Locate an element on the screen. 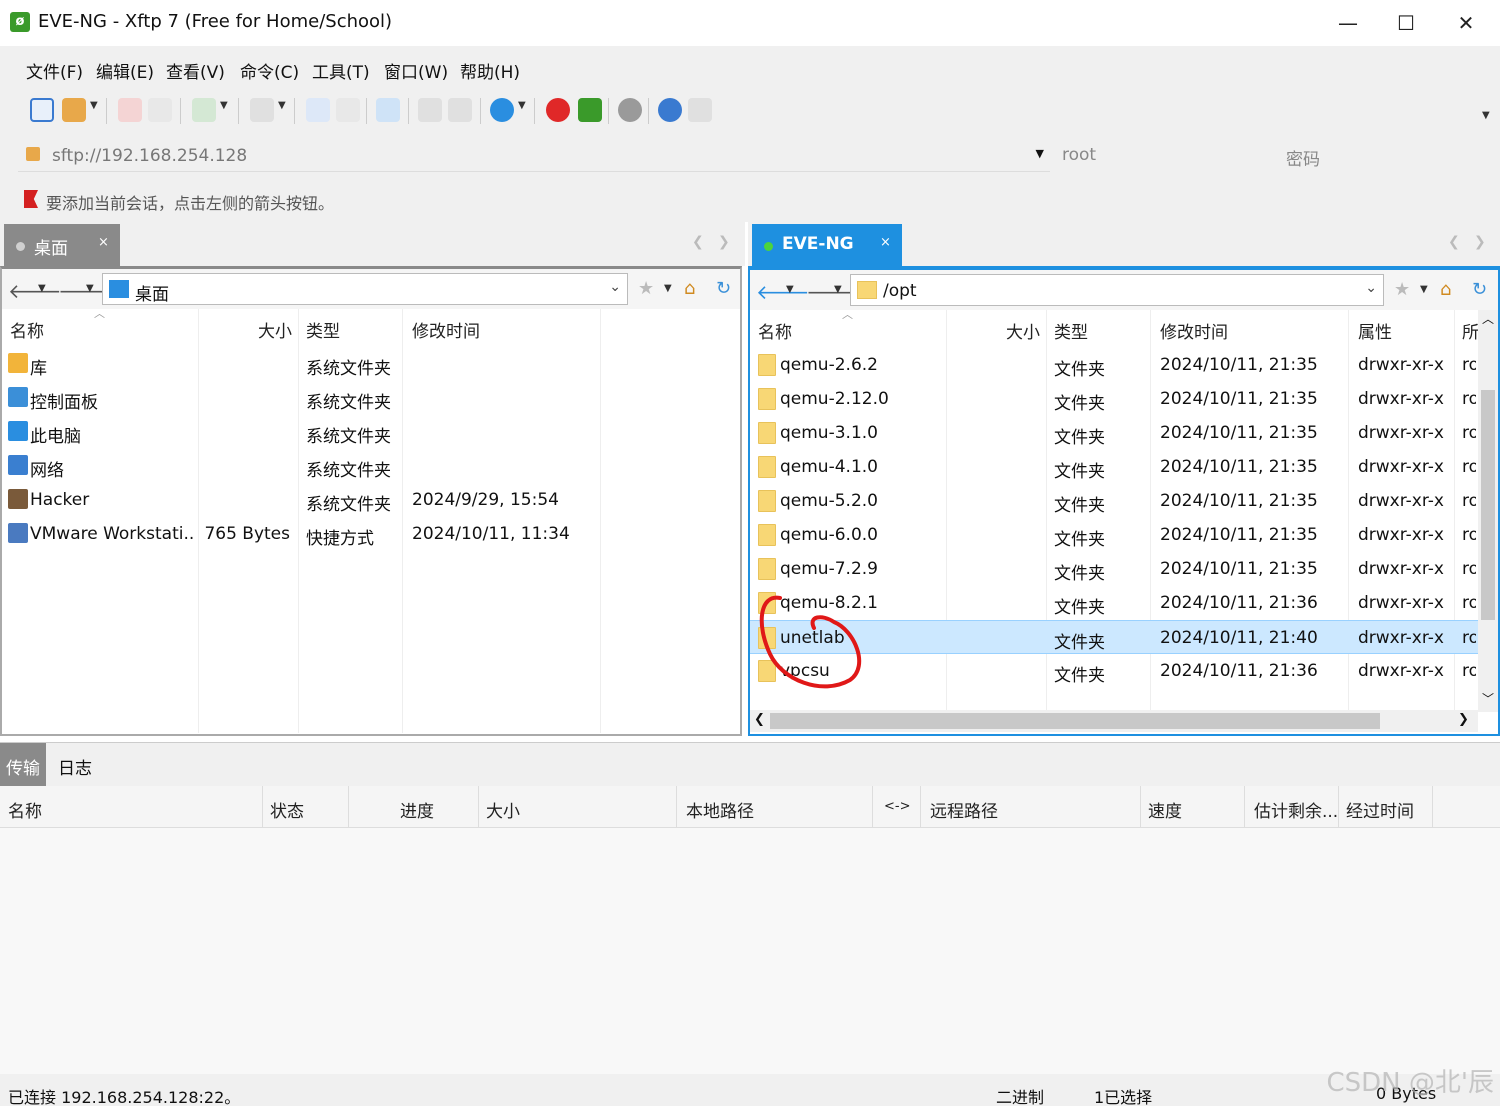 The image size is (1500, 1108). menu-window: 窗口(W) is located at coordinates (416, 70).